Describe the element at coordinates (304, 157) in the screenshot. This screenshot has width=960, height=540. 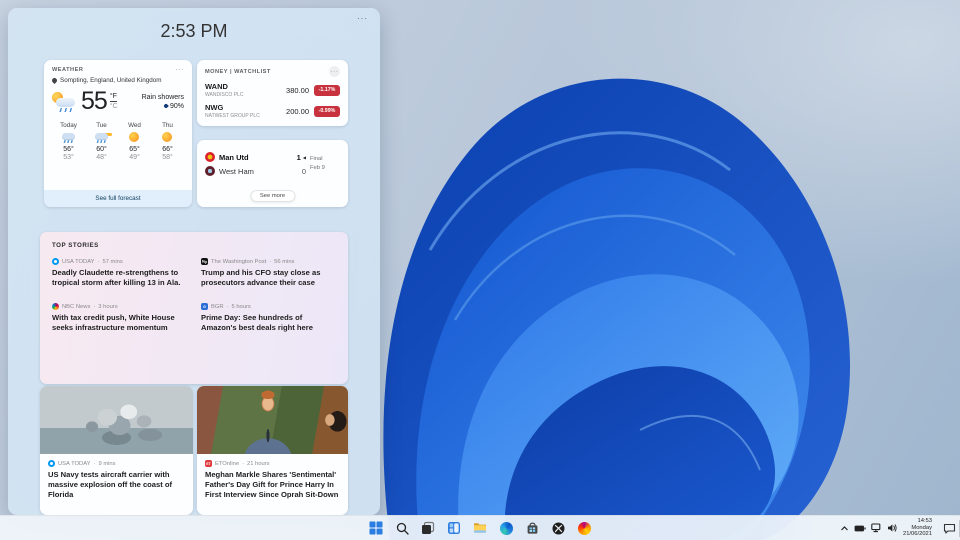
I see `winner-marker-icon: ◀` at that location.